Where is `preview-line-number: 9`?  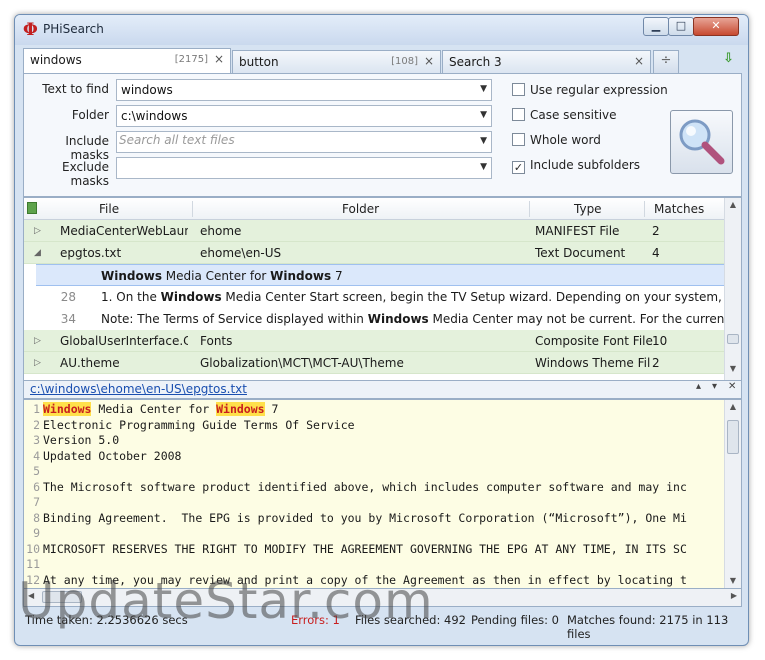
preview-line-number: 9 is located at coordinates (36, 533).